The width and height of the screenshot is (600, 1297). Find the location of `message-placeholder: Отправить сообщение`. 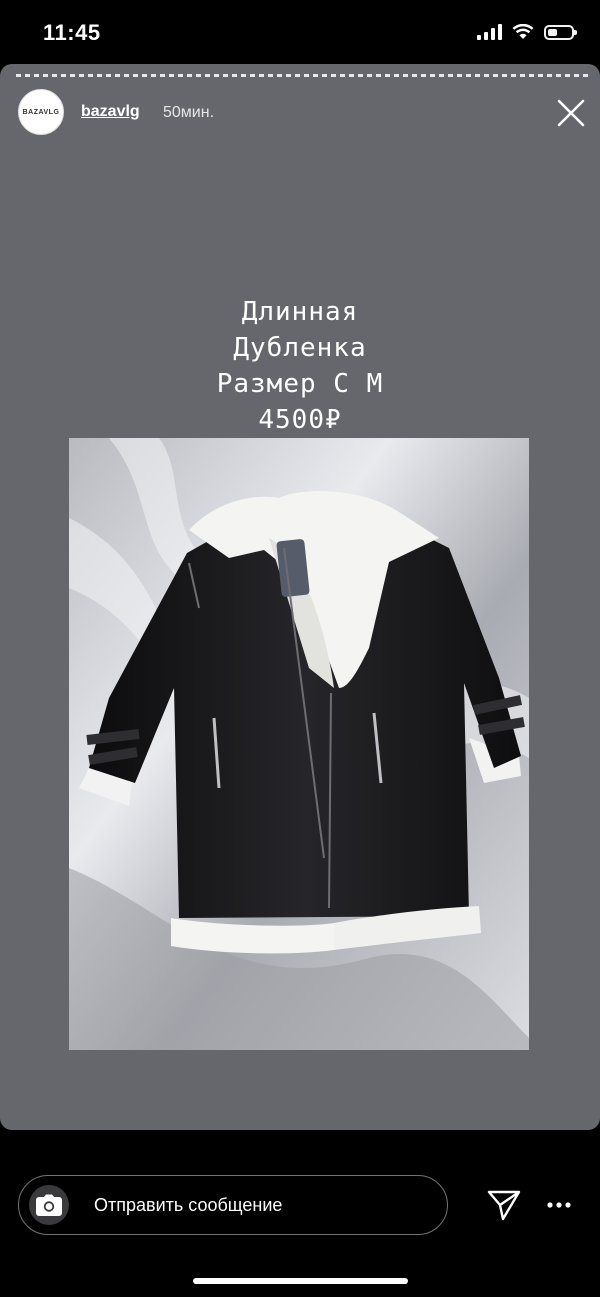

message-placeholder: Отправить сообщение is located at coordinates (188, 1205).